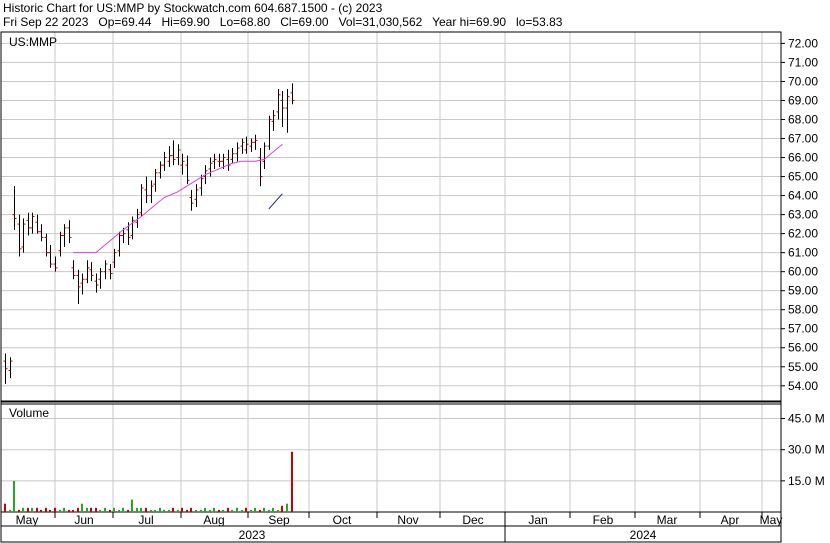 This screenshot has height=543, width=830. Describe the element at coordinates (29, 413) in the screenshot. I see `volume-label: Volume` at that location.